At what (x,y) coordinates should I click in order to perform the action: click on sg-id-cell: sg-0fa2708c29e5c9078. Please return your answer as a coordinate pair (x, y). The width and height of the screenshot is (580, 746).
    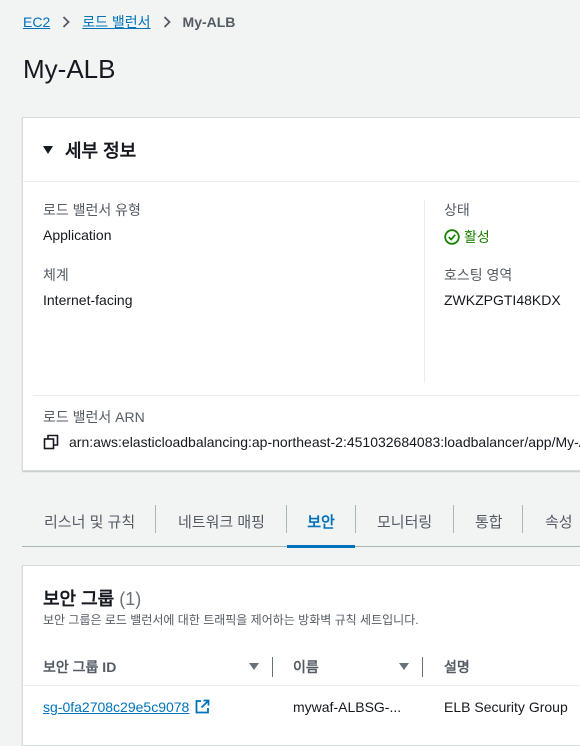
    Looking at the image, I should click on (126, 706).